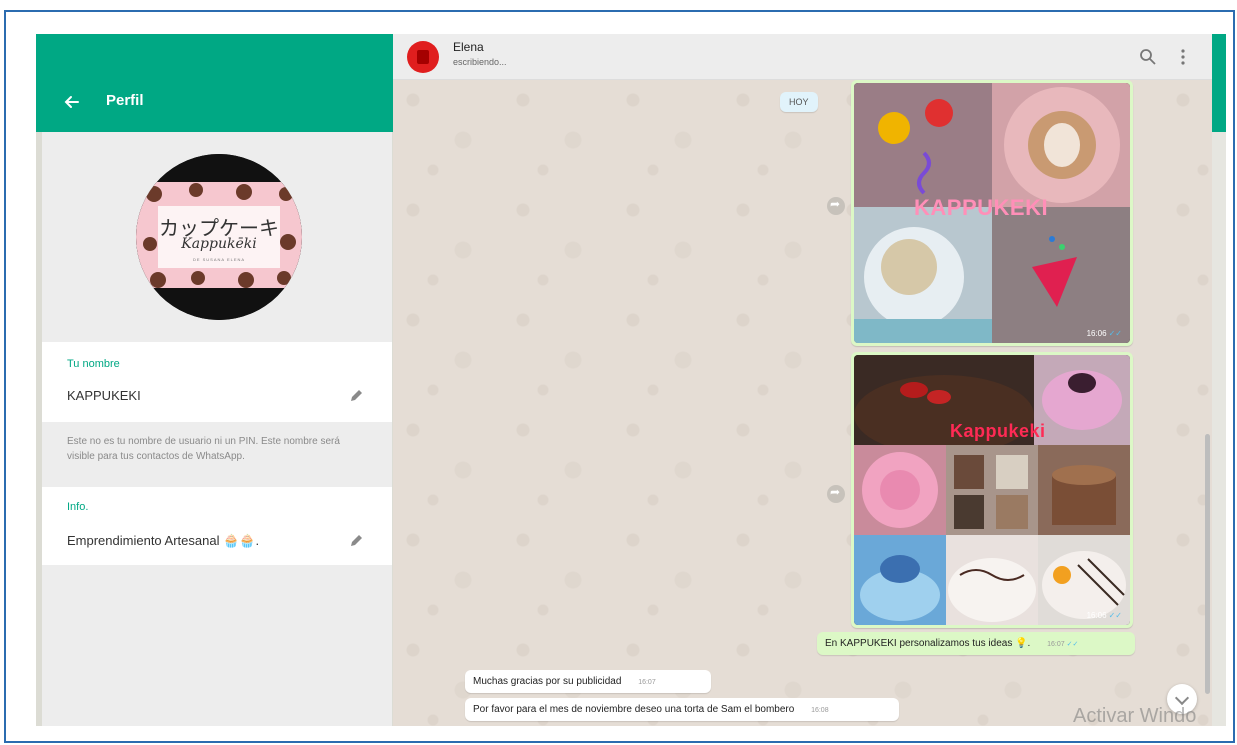 Image resolution: width=1237 pixels, height=745 pixels. I want to click on info-section: Info. Emprendimiento Artesanal 🧁🧁., so click(217, 526).